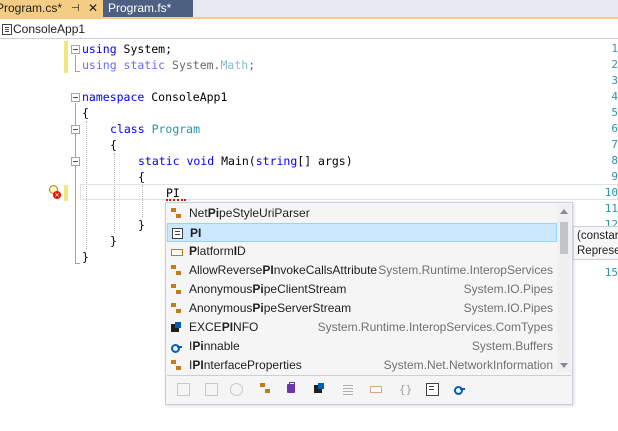 This screenshot has width=618, height=431. Describe the element at coordinates (614, 96) in the screenshot. I see `line-number: 4` at that location.